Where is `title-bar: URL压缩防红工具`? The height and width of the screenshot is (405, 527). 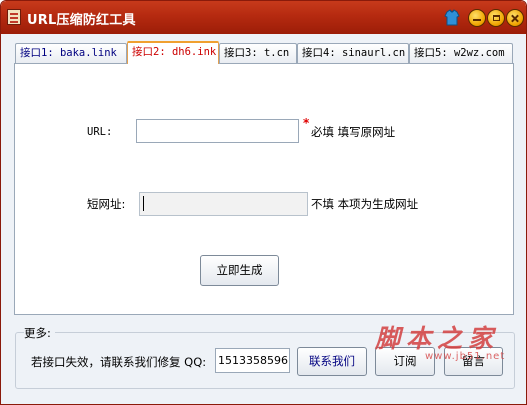
title-bar: URL压缩防红工具 is located at coordinates (263, 17).